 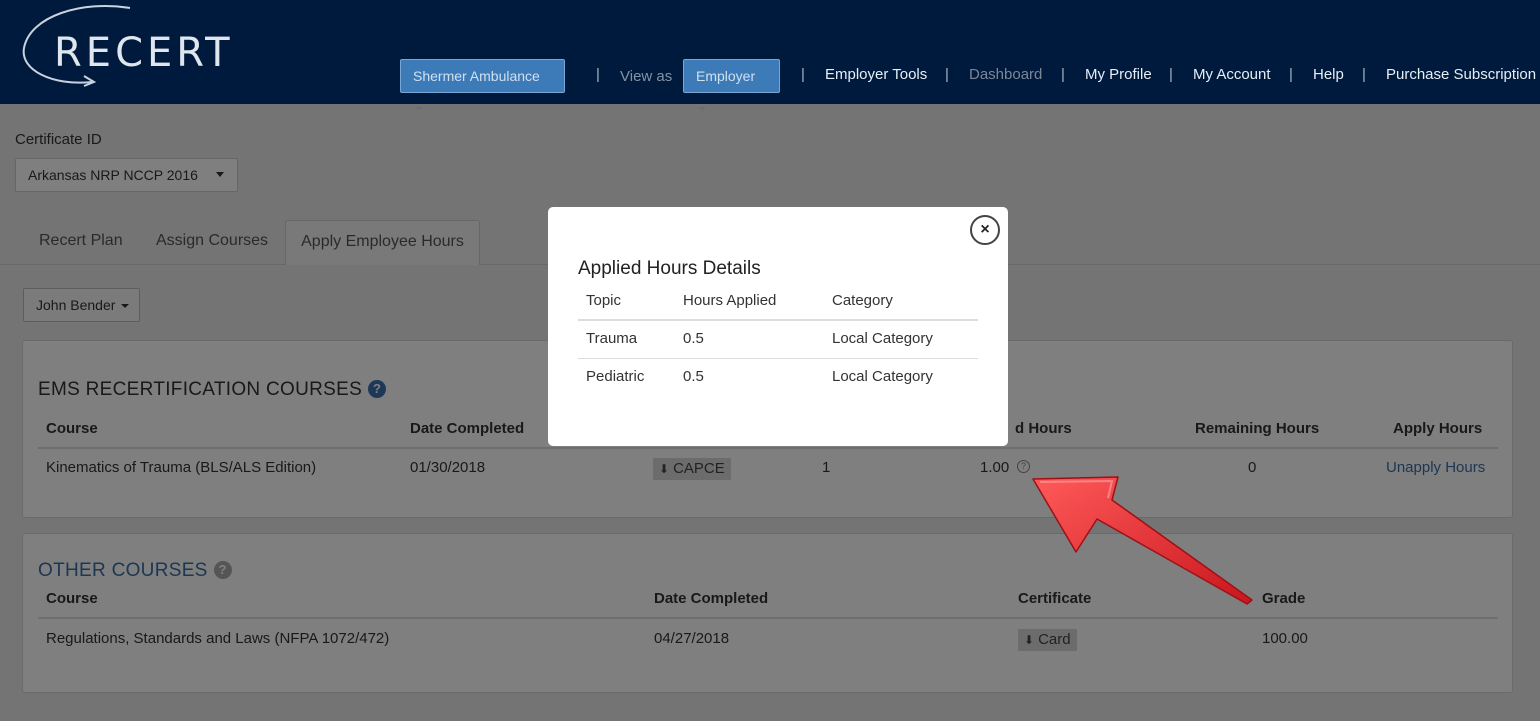 What do you see at coordinates (778, 326) in the screenshot?
I see `applied-hours-modal` at bounding box center [778, 326].